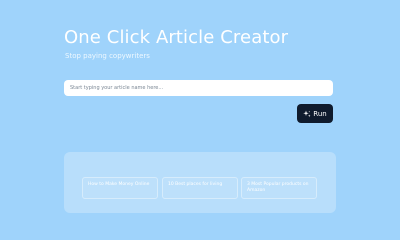  I want to click on page-subtitle: Stop paying copywriters, so click(107, 56).